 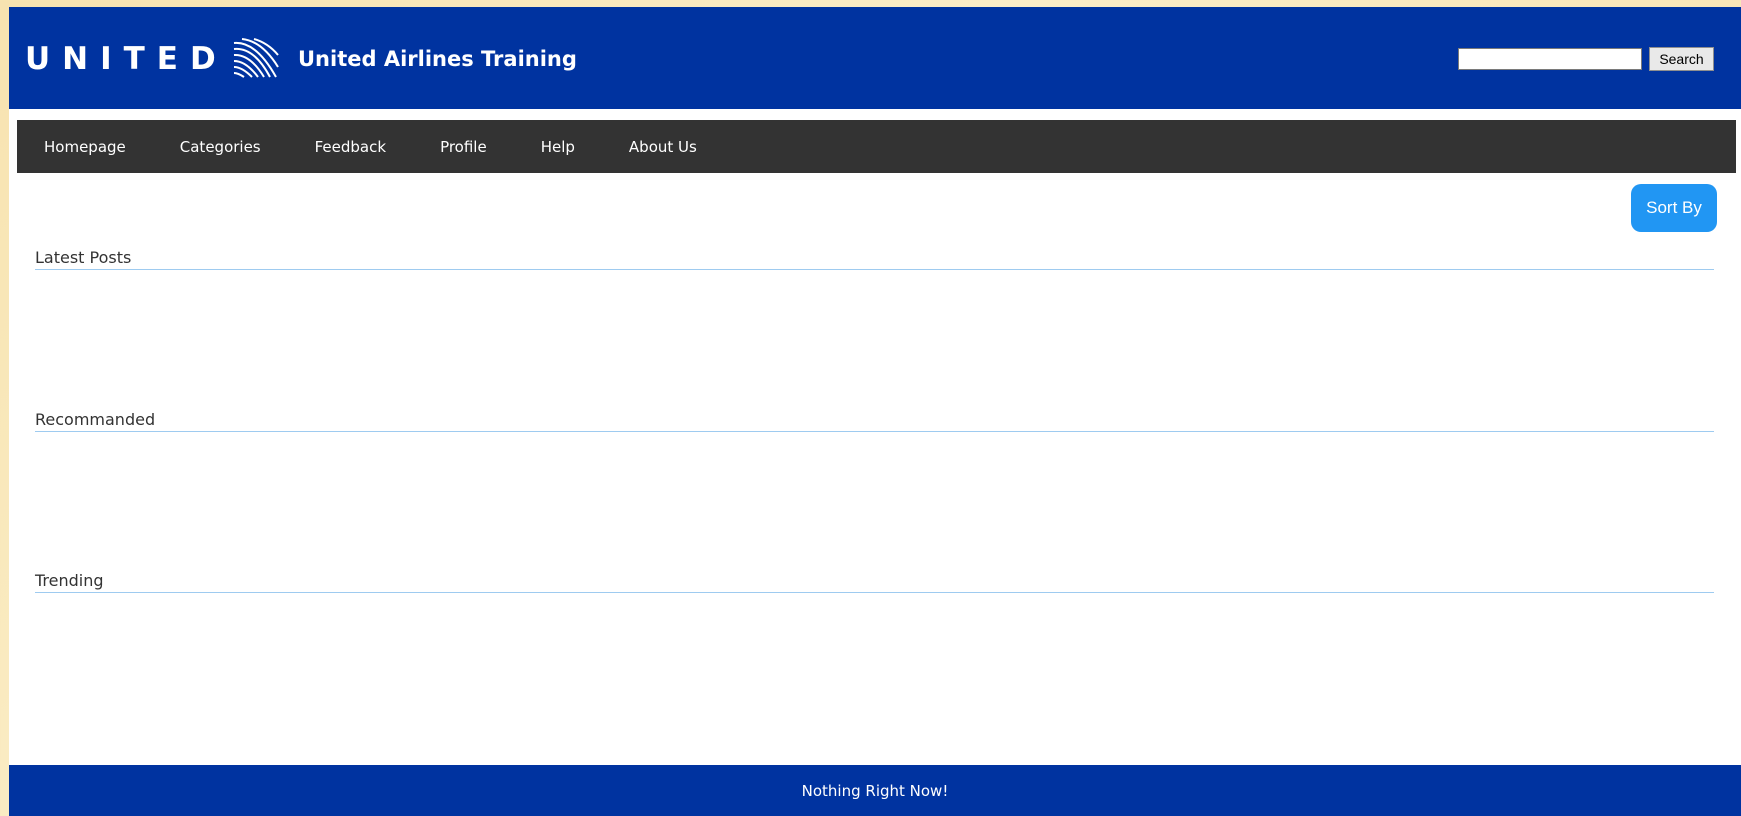 I want to click on brand-wordmark: UNITED, so click(x=126, y=59).